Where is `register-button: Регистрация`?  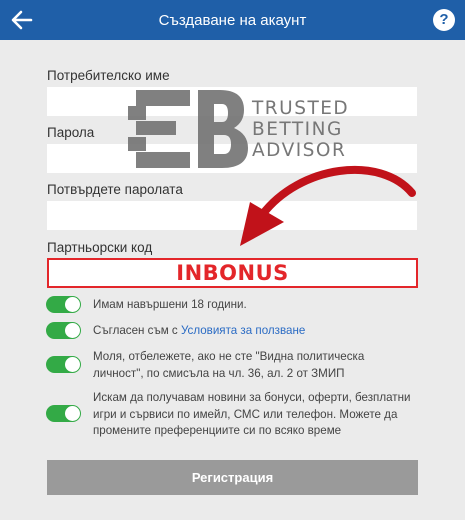
register-button: Регистрация is located at coordinates (232, 477).